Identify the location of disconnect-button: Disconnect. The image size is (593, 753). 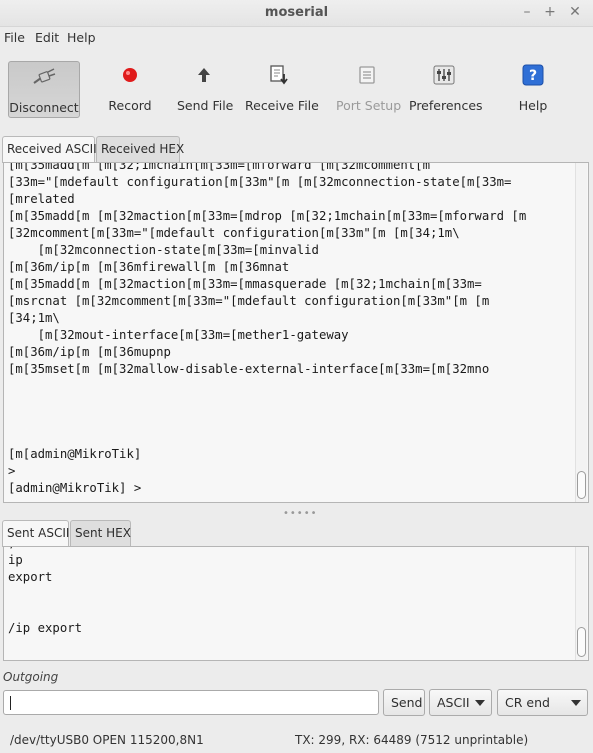
(44, 89).